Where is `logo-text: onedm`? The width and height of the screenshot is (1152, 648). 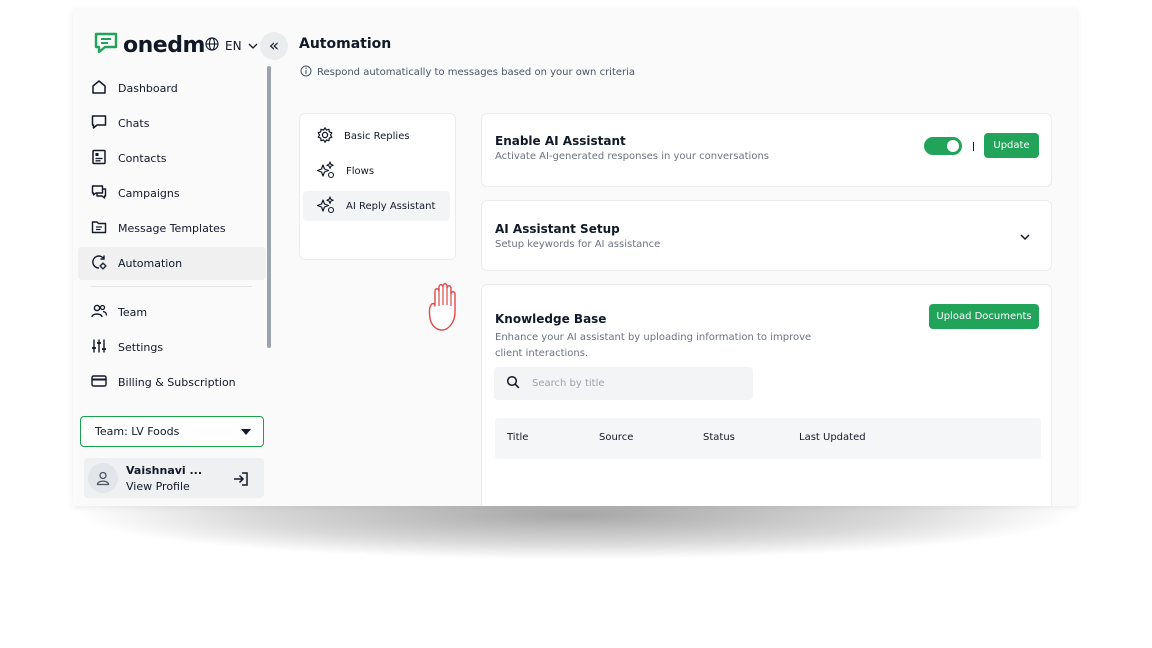
logo-text: onedm is located at coordinates (164, 45).